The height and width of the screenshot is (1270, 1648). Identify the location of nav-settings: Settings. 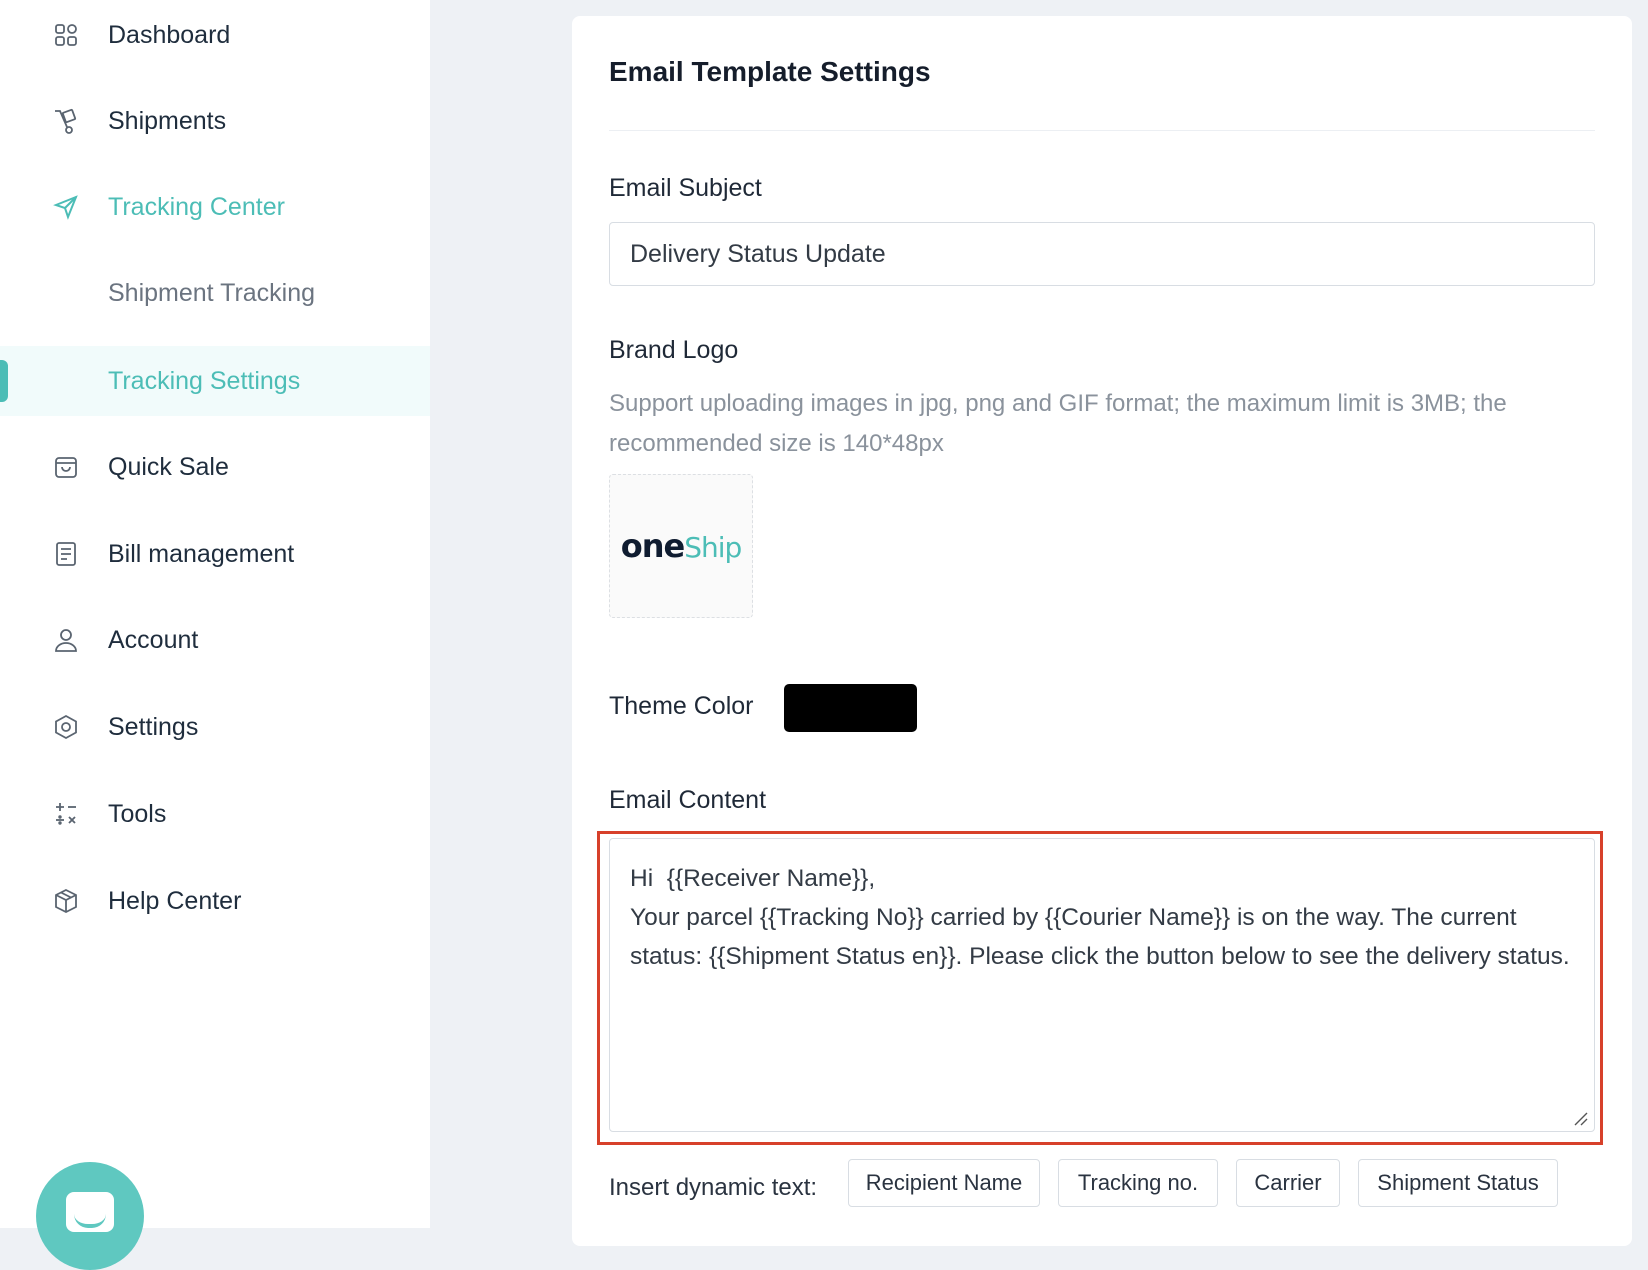
(215, 727).